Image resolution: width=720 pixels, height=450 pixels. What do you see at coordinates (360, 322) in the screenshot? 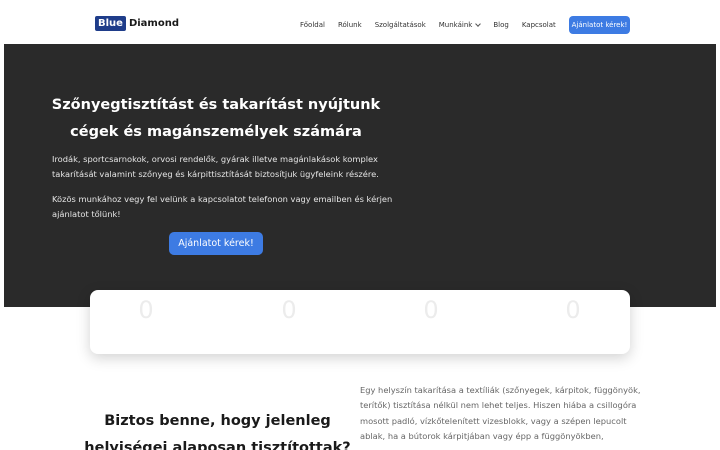
I see `stats-card: 0 0 0 0` at bounding box center [360, 322].